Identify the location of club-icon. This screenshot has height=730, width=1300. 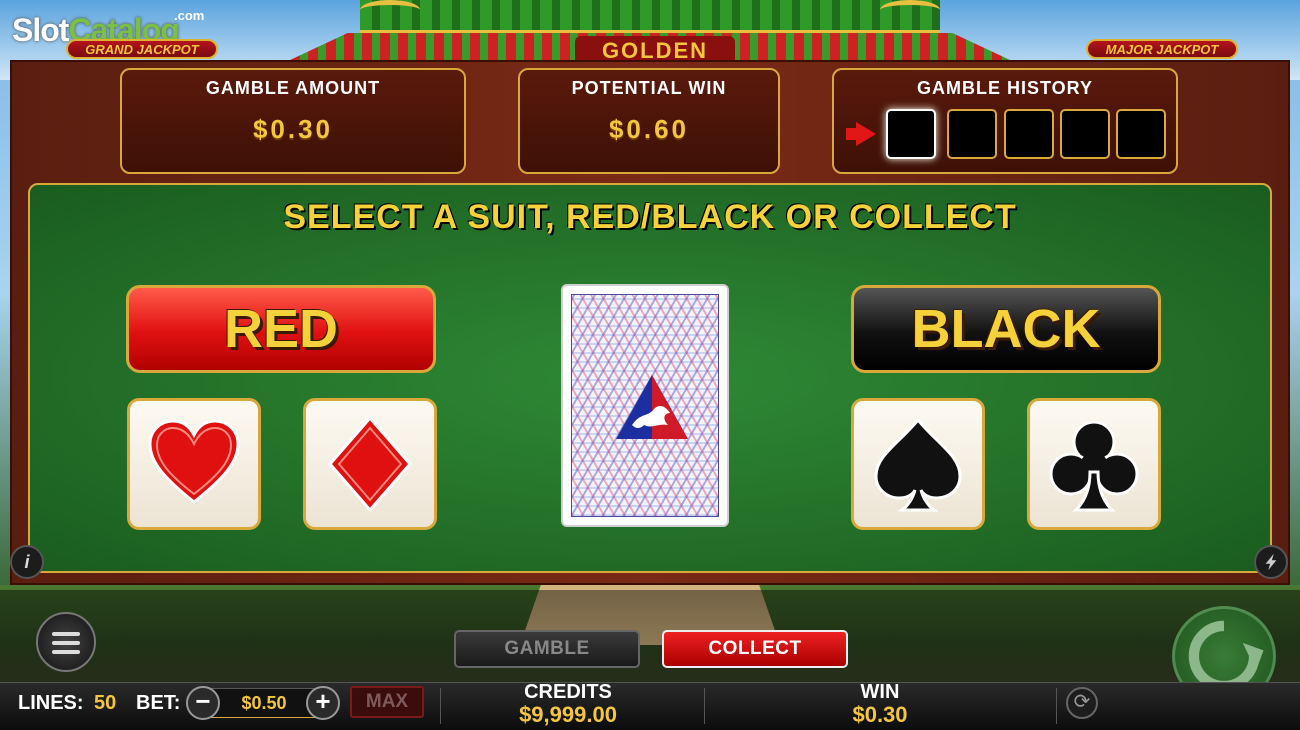
(1094, 466).